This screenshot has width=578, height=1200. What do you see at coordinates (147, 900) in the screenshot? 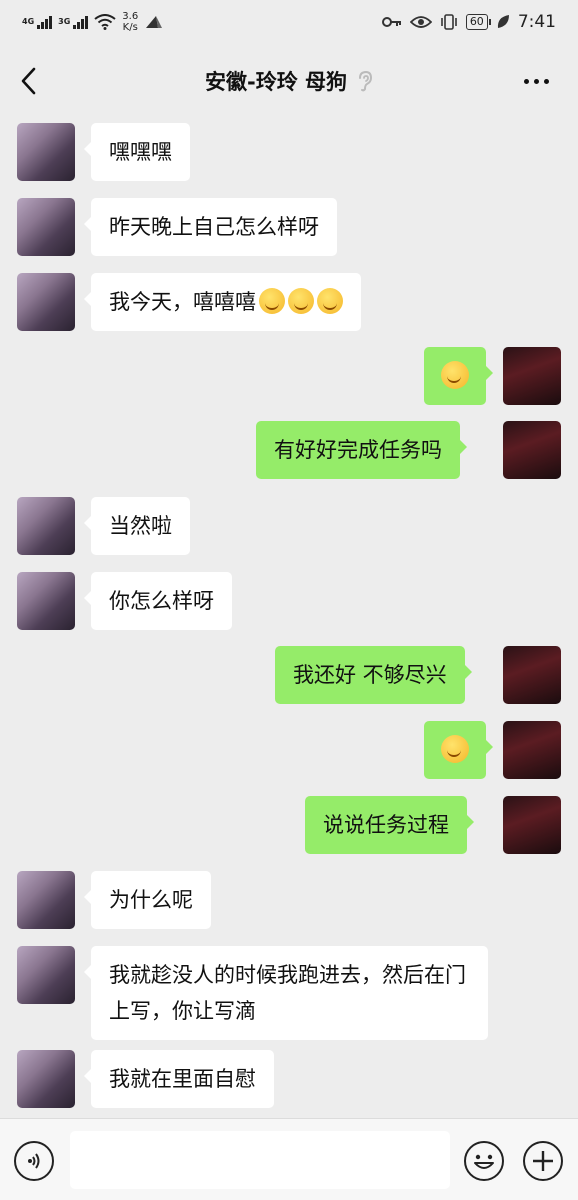
I see `message-incoming: 为什么呢` at bounding box center [147, 900].